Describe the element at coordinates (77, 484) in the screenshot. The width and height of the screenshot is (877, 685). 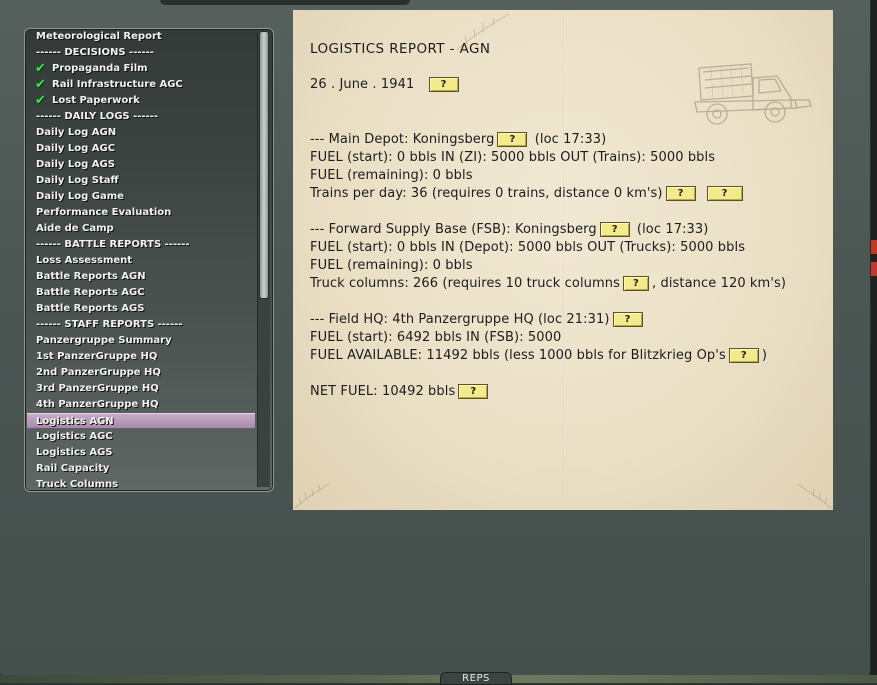
I see `list-item-label: Truck Columns` at that location.